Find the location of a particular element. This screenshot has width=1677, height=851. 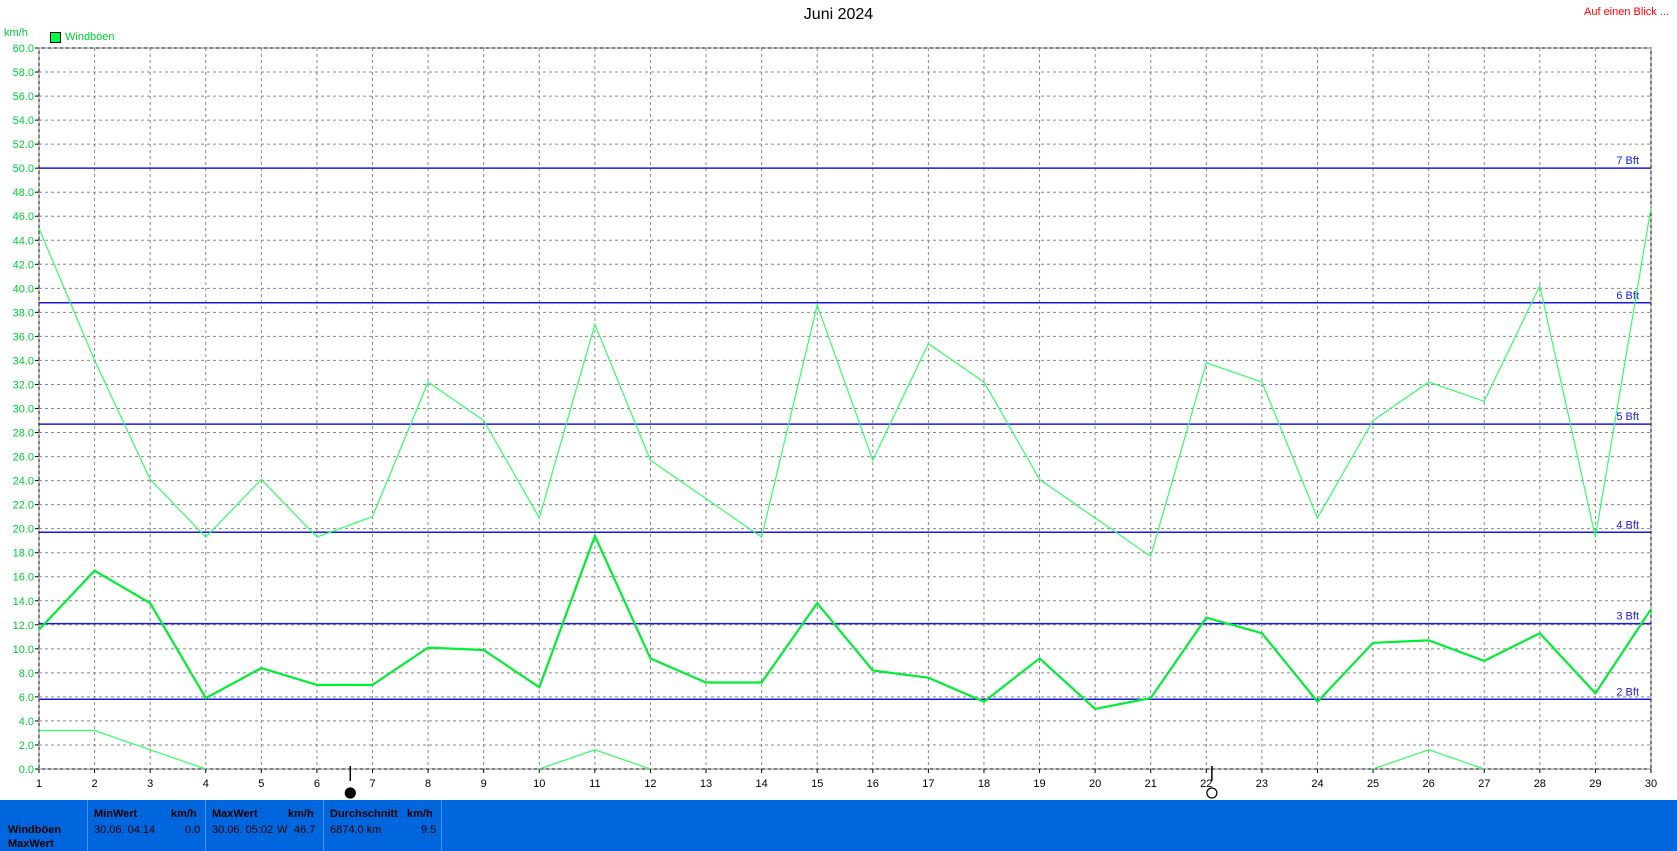

x-tick-label: 15 is located at coordinates (817, 784).